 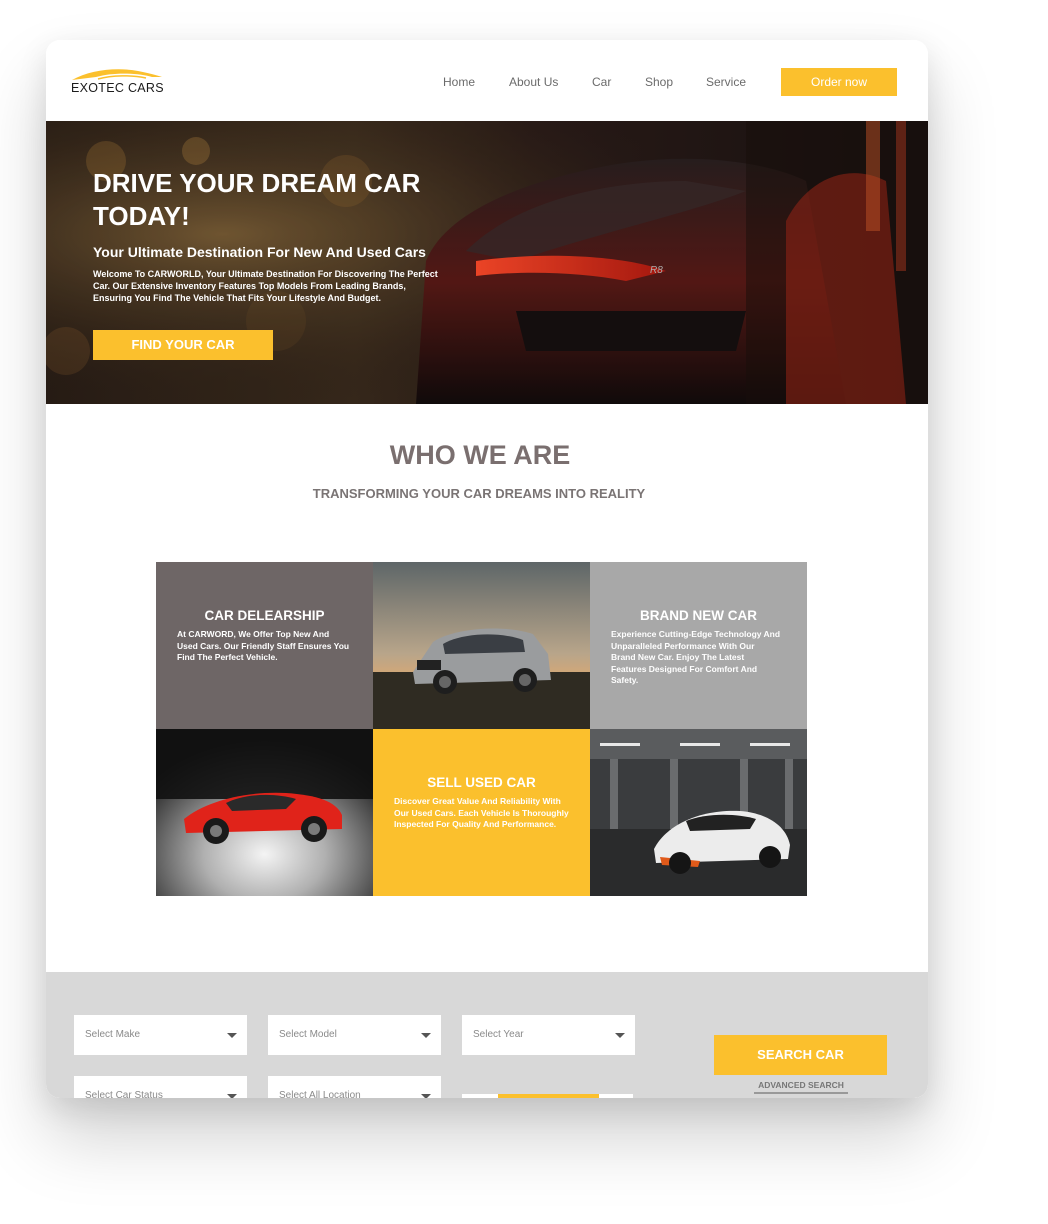 What do you see at coordinates (257, 199) in the screenshot?
I see `hero-title: DRIVE YOUR DREAM CAR TODAY!` at bounding box center [257, 199].